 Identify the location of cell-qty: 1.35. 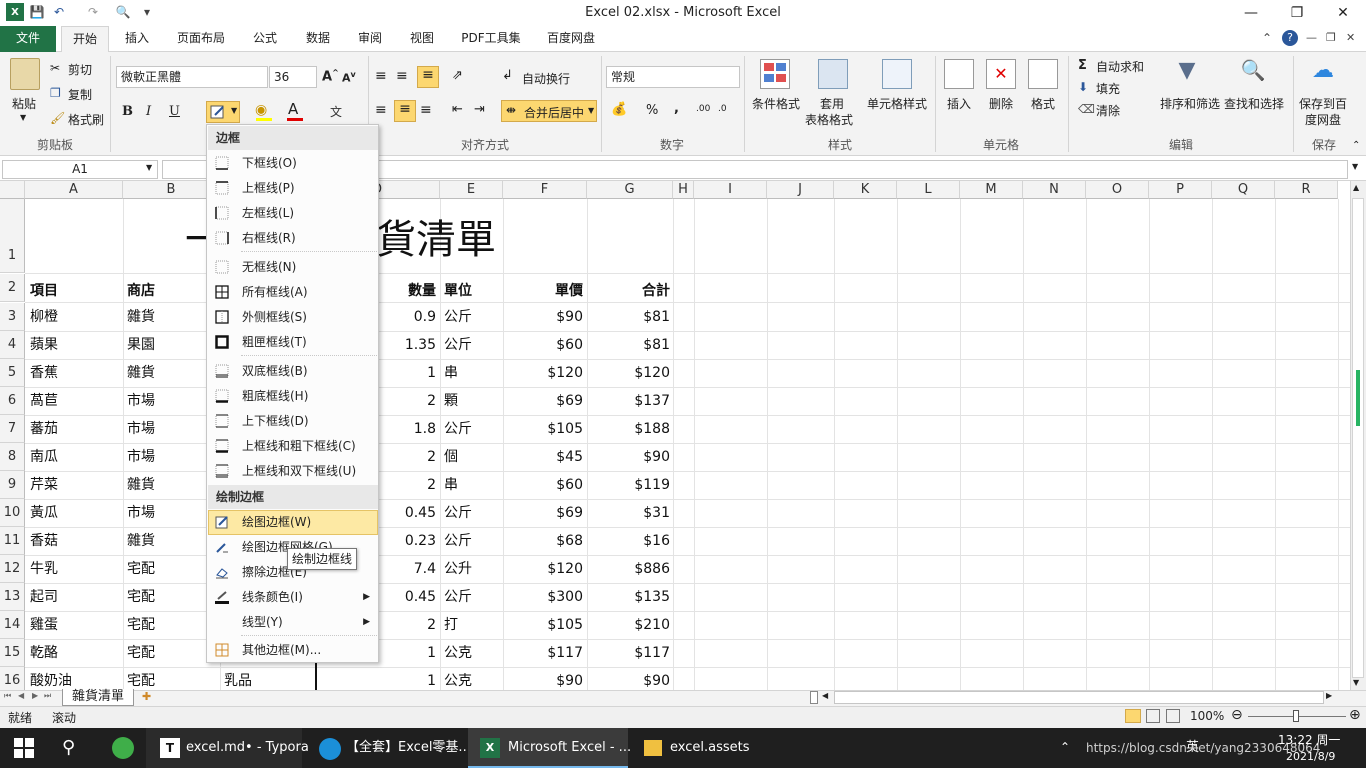
(408, 345).